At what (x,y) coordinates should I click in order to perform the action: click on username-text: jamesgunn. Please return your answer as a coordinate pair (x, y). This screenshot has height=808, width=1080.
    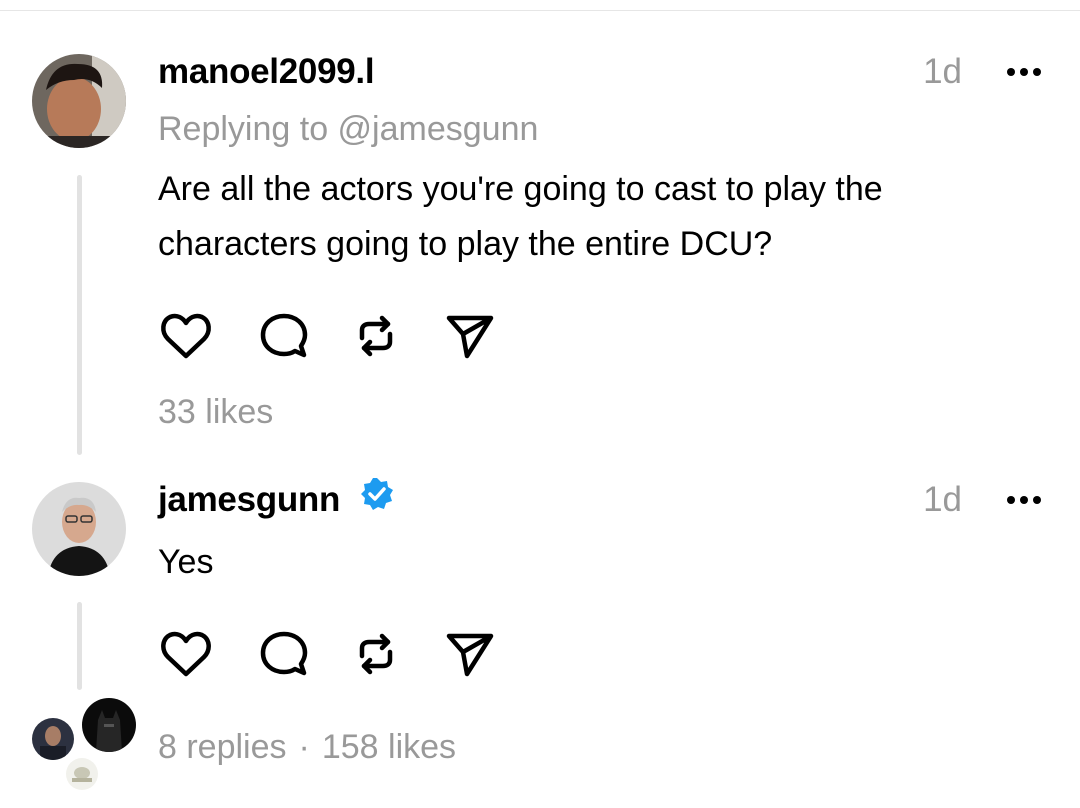
    Looking at the image, I should click on (249, 499).